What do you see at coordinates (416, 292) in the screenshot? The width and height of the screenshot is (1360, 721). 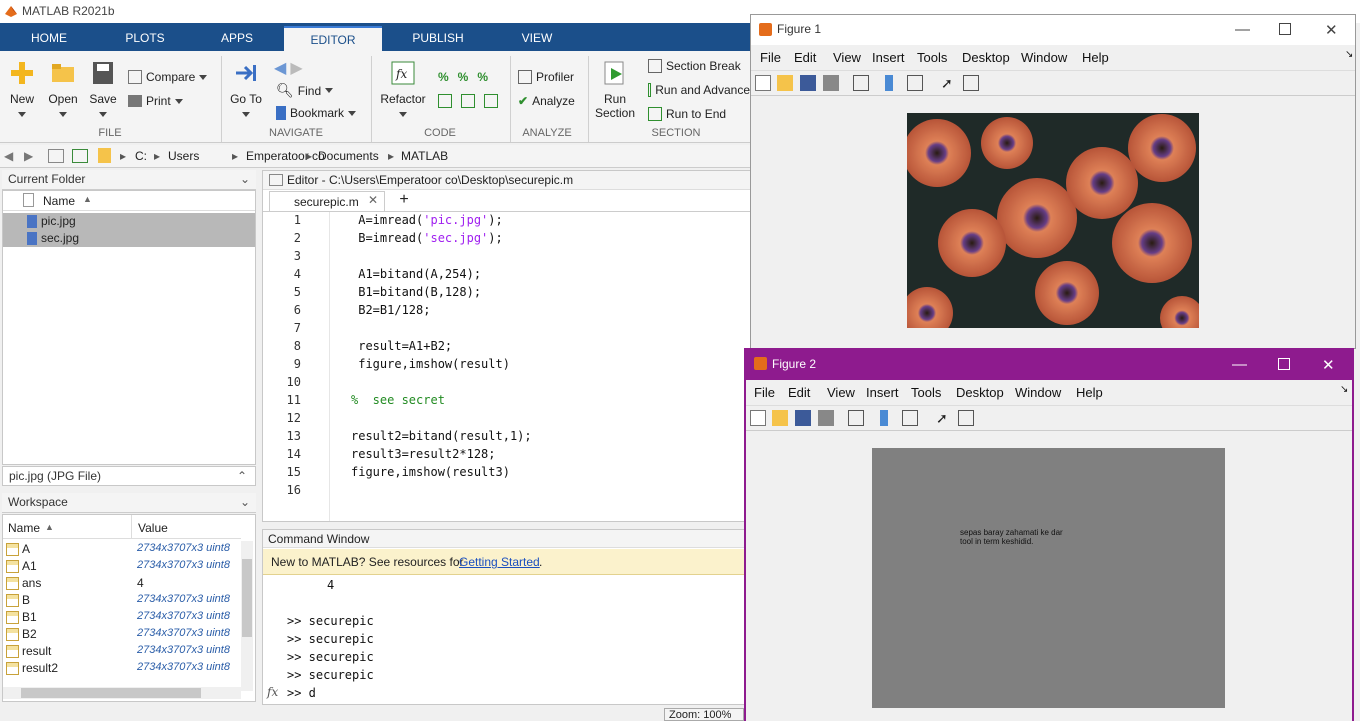 I see `code-line: B1=bitand(B,128);` at bounding box center [416, 292].